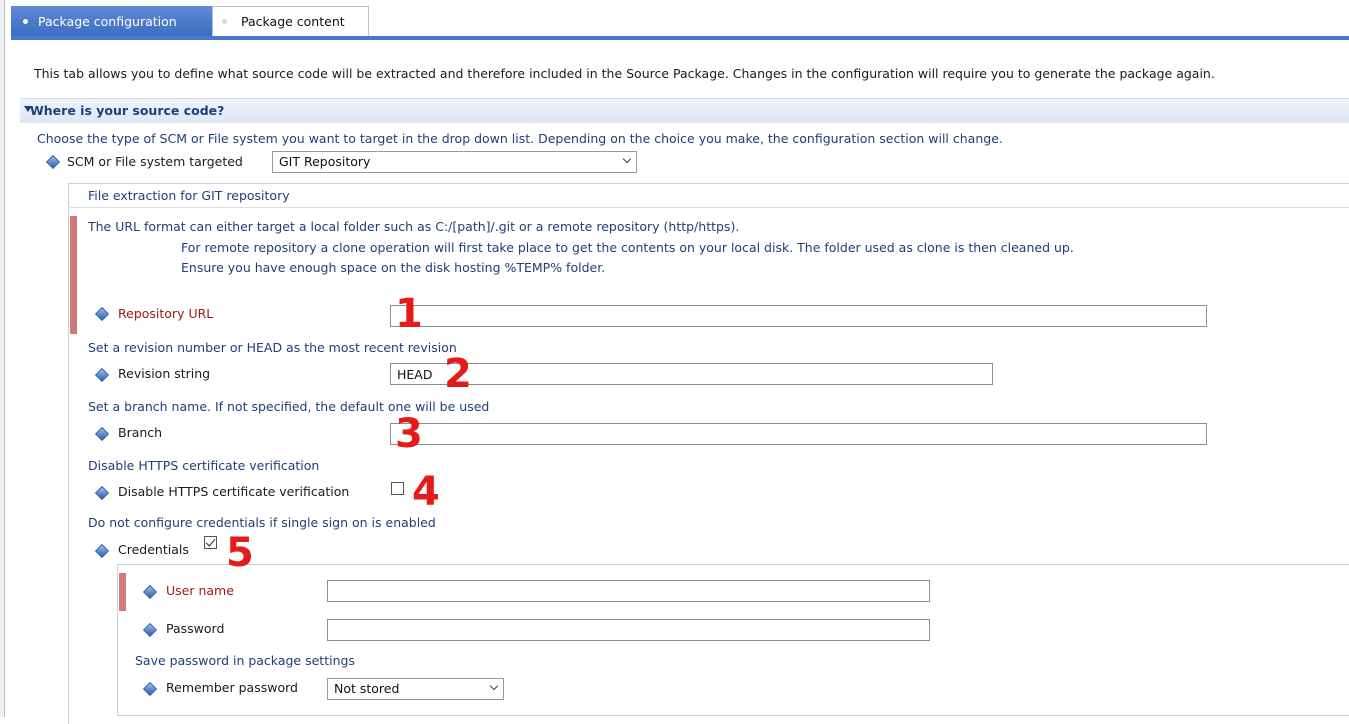  I want to click on branch-input, so click(798, 434).